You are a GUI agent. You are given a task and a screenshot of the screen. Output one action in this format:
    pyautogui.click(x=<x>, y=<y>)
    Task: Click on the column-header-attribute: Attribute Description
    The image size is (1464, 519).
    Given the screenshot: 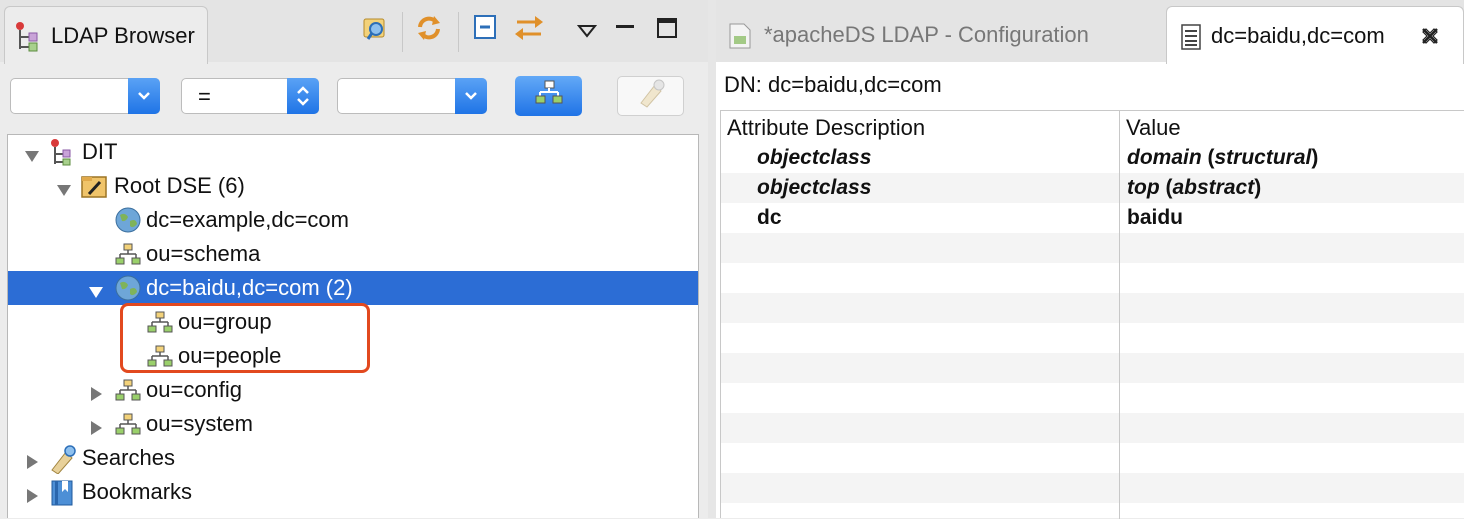 What is the action you would take?
    pyautogui.click(x=920, y=127)
    